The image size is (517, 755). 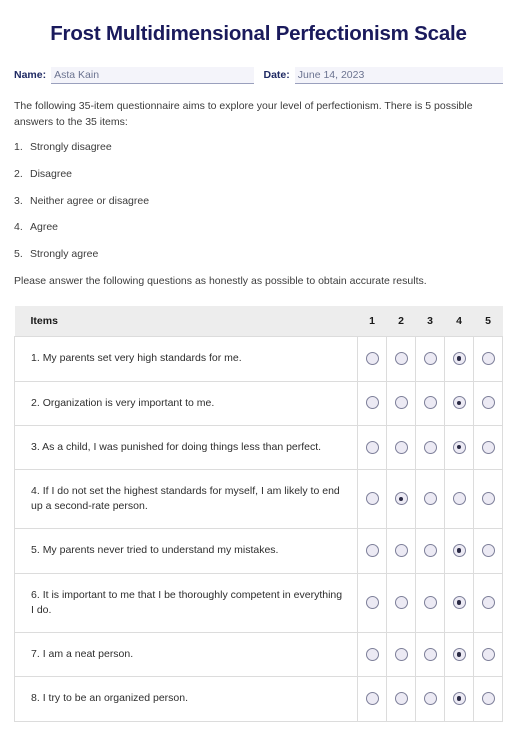 I want to click on name-field-group: Name: Asta Kain, so click(x=134, y=75).